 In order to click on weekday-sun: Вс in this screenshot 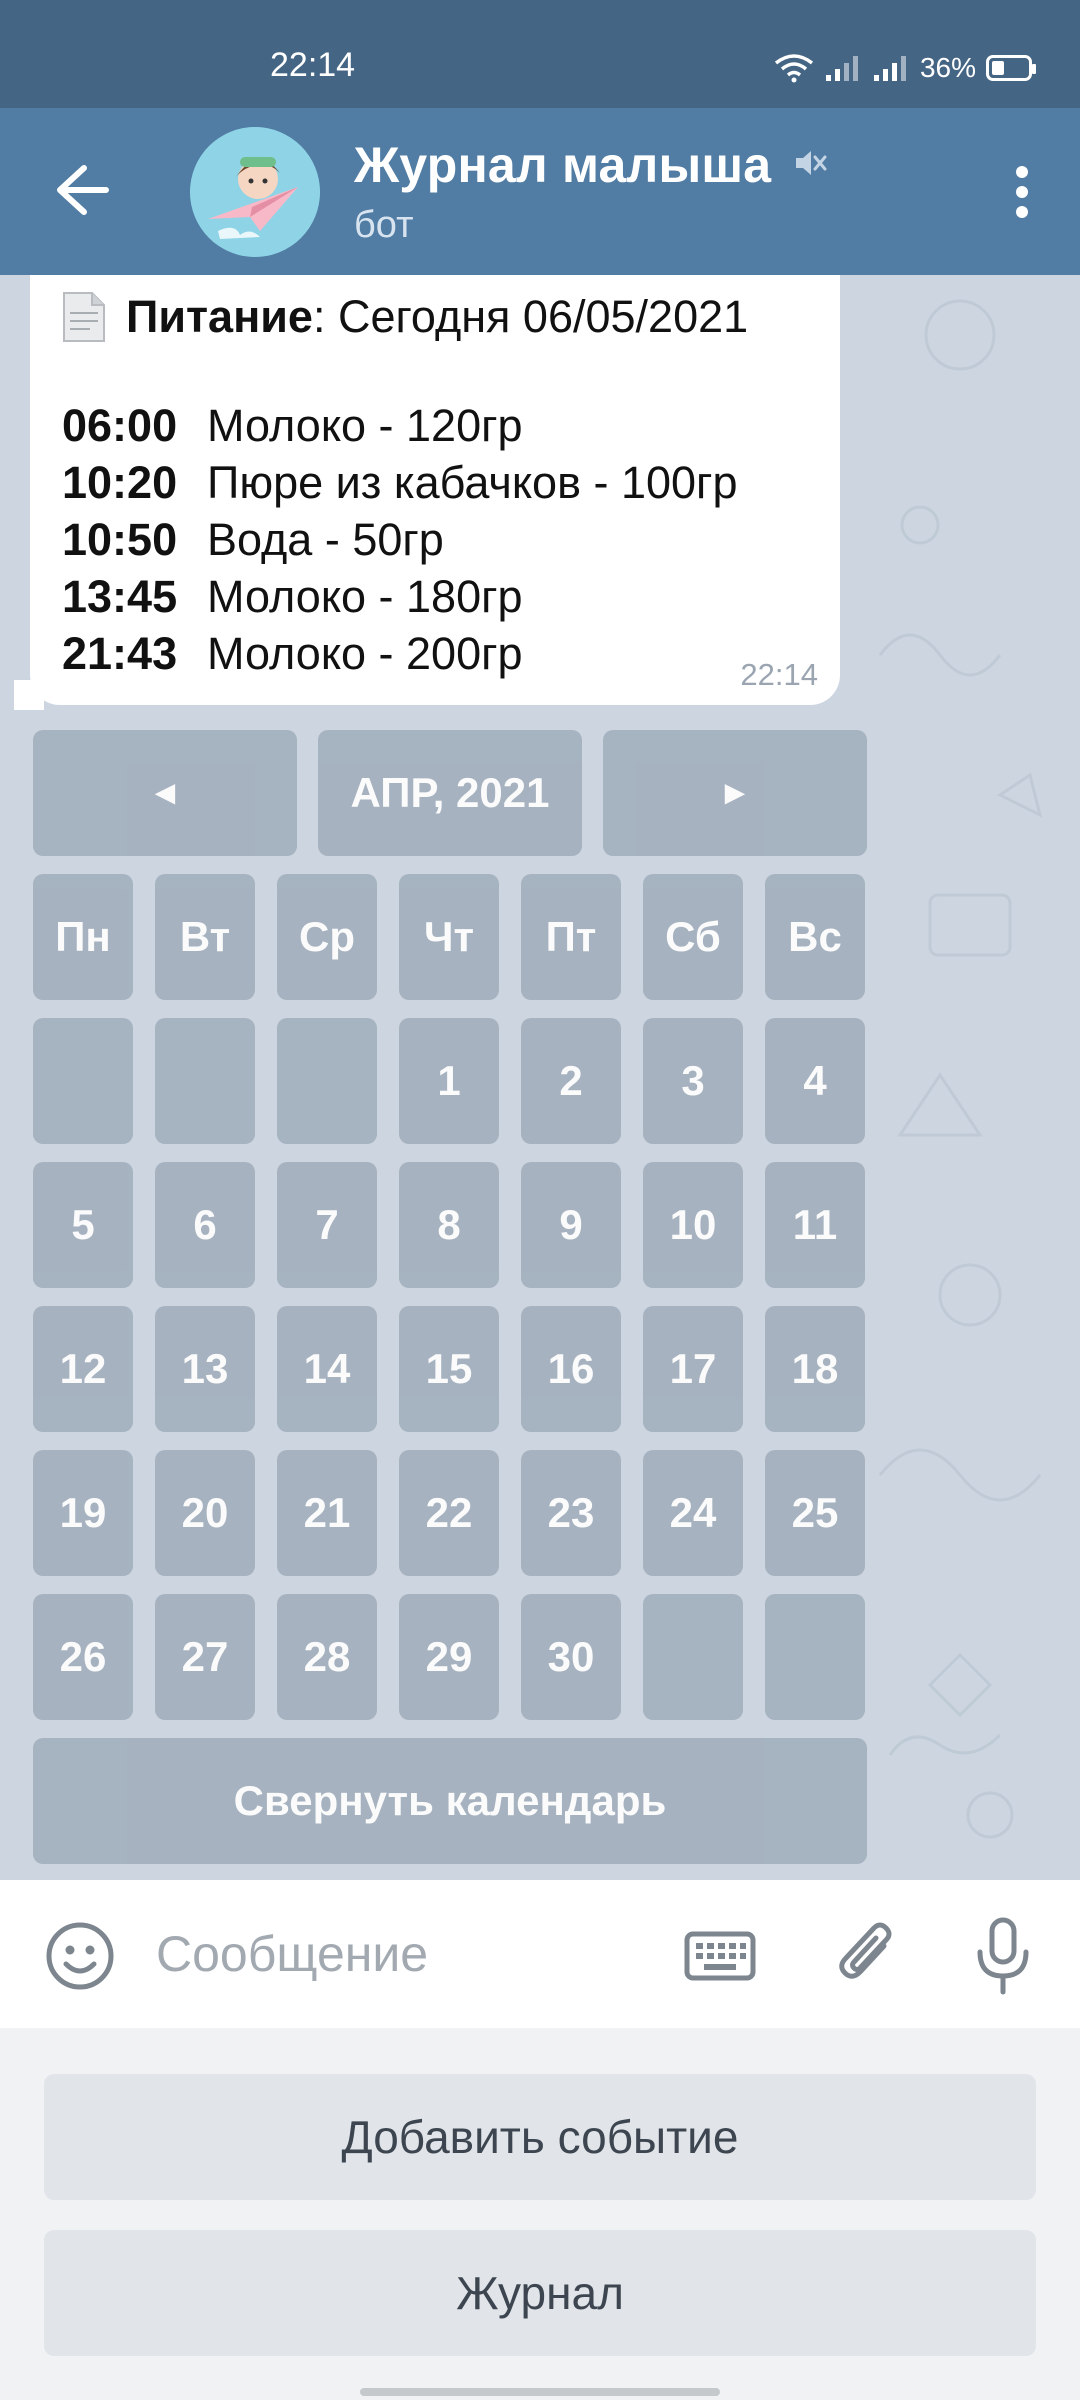, I will do `click(815, 937)`.